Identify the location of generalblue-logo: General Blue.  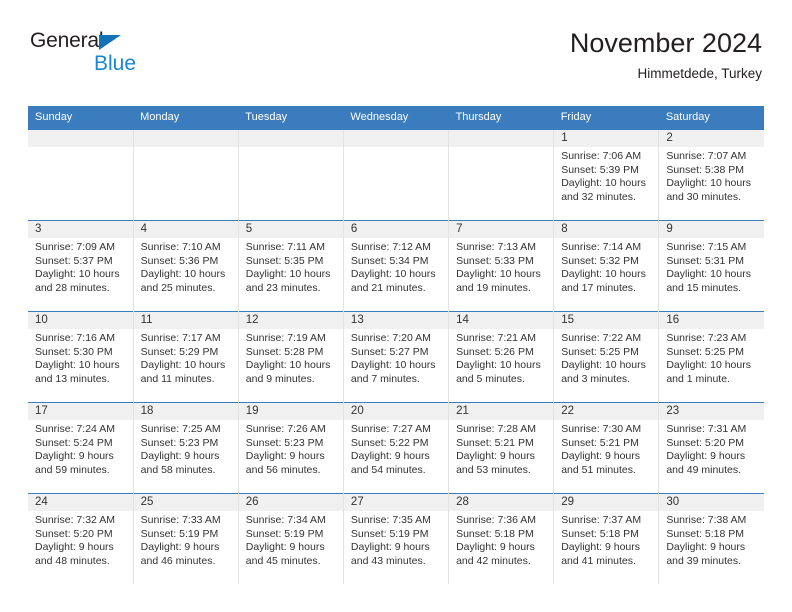
(140, 53).